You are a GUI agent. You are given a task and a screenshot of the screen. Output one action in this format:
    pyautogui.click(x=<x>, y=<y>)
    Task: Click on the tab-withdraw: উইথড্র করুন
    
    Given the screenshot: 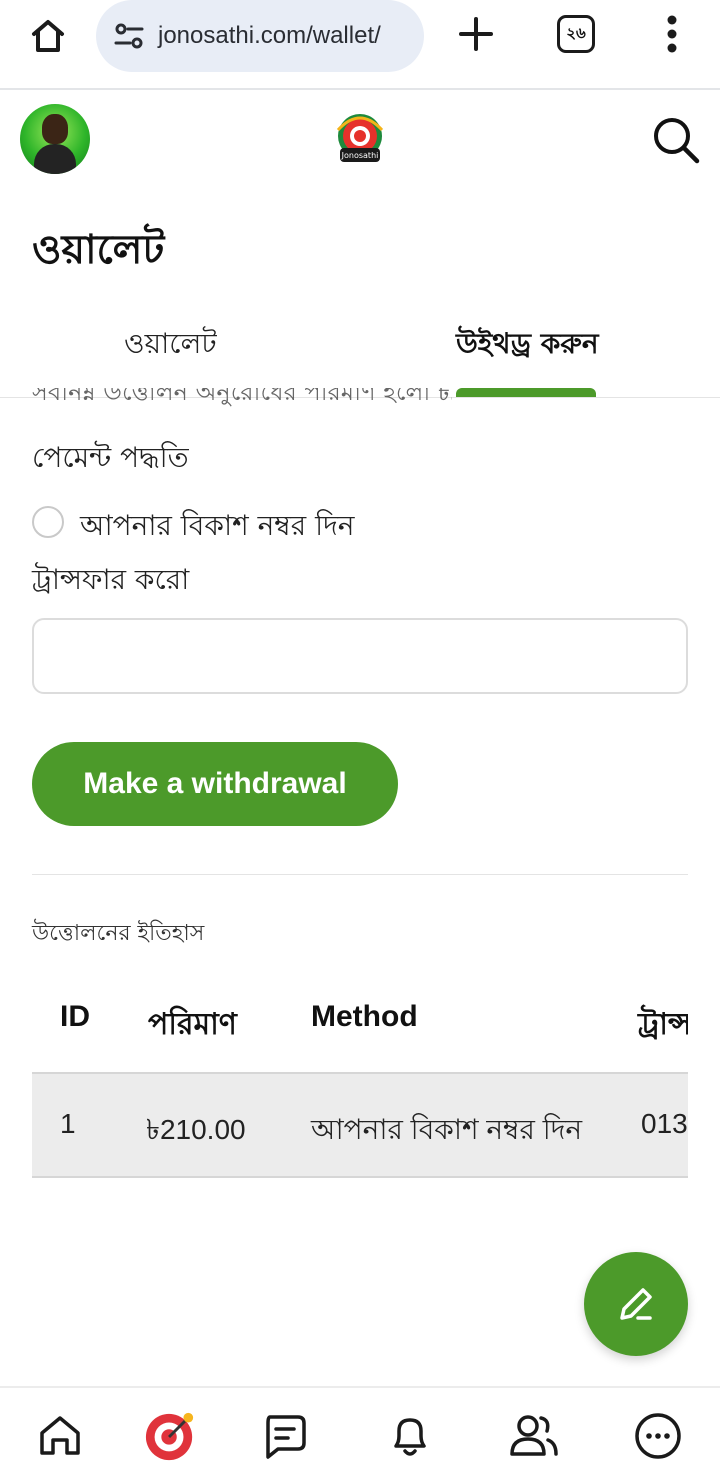 What is the action you would take?
    pyautogui.click(x=527, y=345)
    